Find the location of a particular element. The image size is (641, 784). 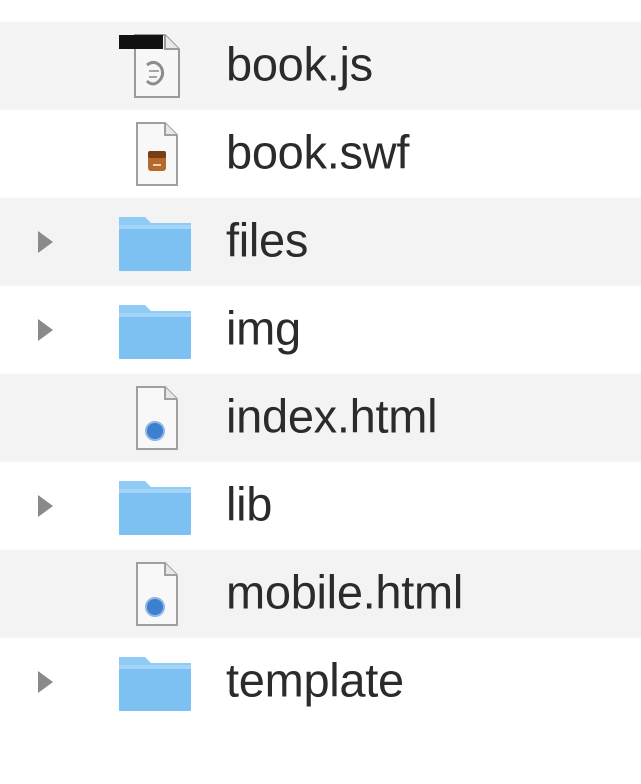

list-item-label: book.js is located at coordinates (299, 64).